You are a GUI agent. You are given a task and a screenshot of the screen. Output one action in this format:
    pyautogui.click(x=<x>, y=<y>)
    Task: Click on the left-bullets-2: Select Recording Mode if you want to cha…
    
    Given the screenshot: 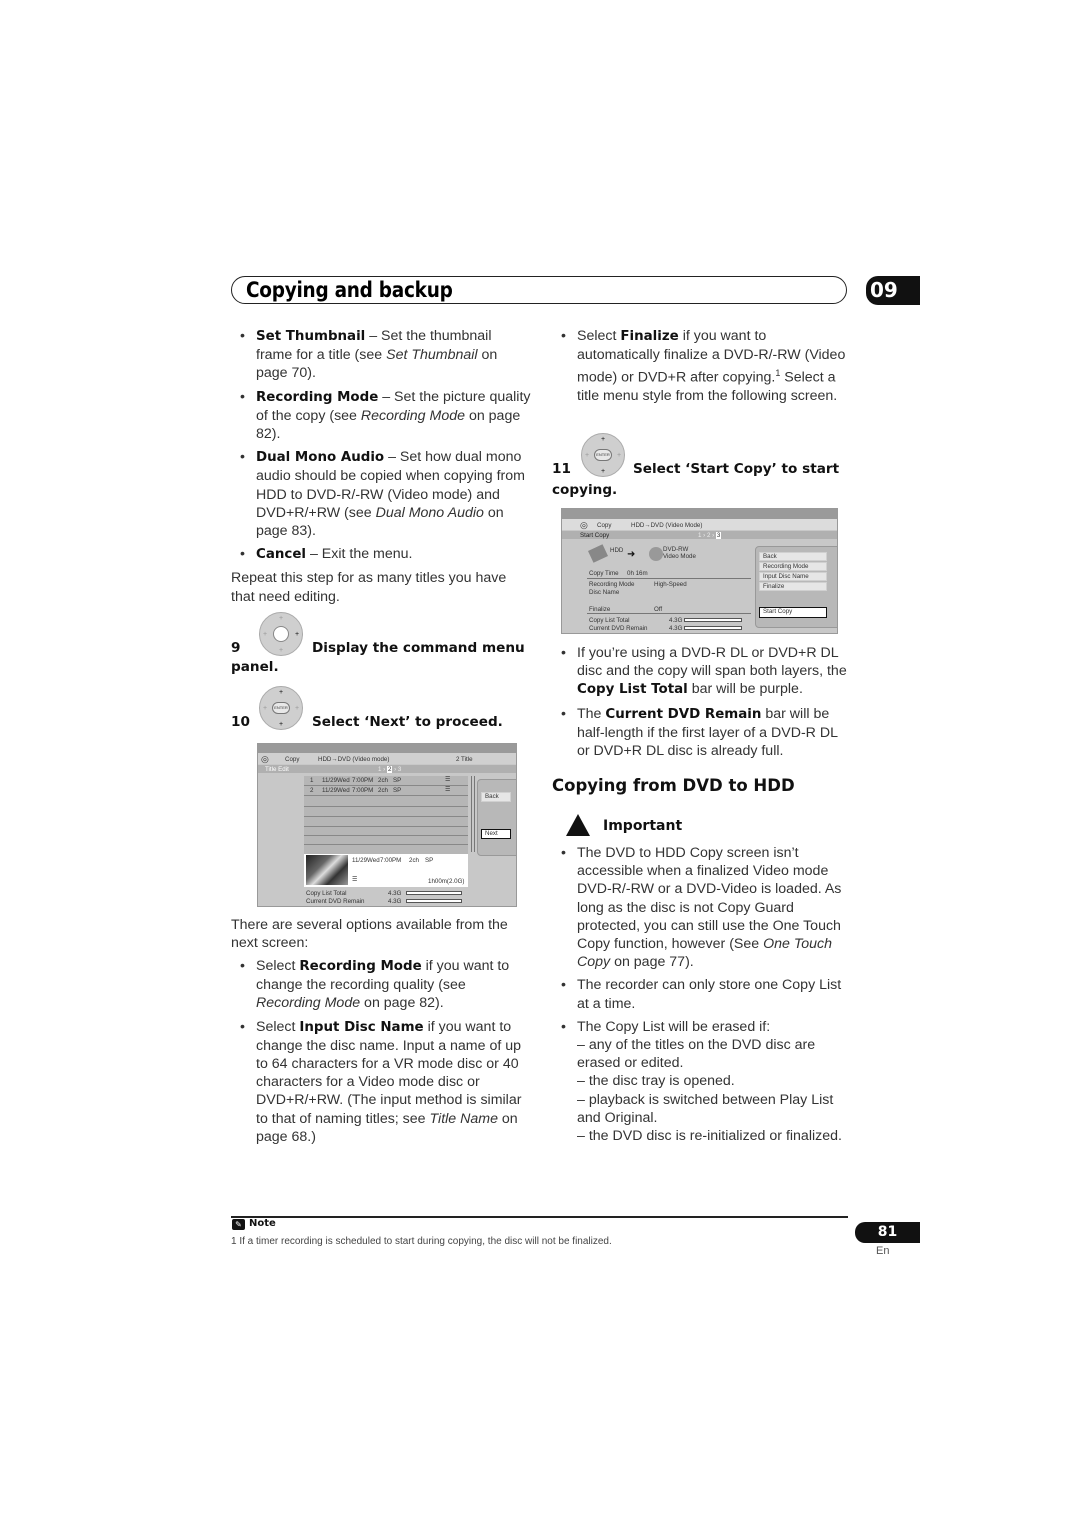 What is the action you would take?
    pyautogui.click(x=381, y=1054)
    